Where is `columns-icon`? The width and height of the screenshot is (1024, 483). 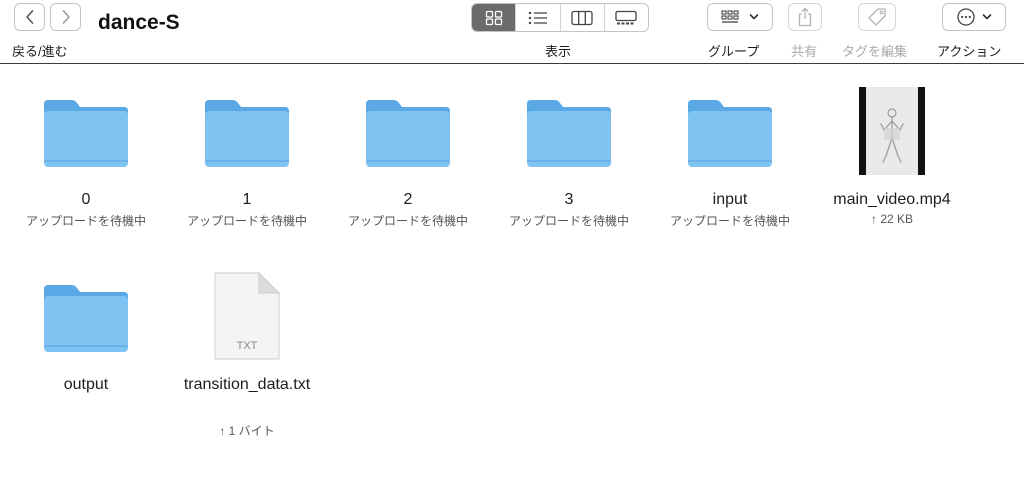
columns-icon is located at coordinates (582, 17).